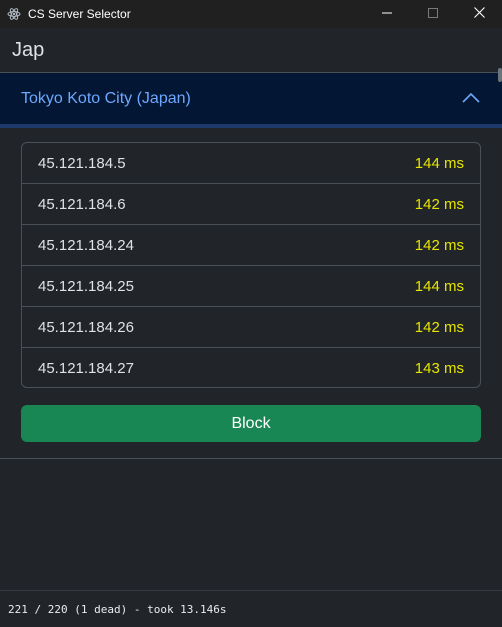  What do you see at coordinates (251, 327) in the screenshot?
I see `list-item: 45.121.184.26 142 ms` at bounding box center [251, 327].